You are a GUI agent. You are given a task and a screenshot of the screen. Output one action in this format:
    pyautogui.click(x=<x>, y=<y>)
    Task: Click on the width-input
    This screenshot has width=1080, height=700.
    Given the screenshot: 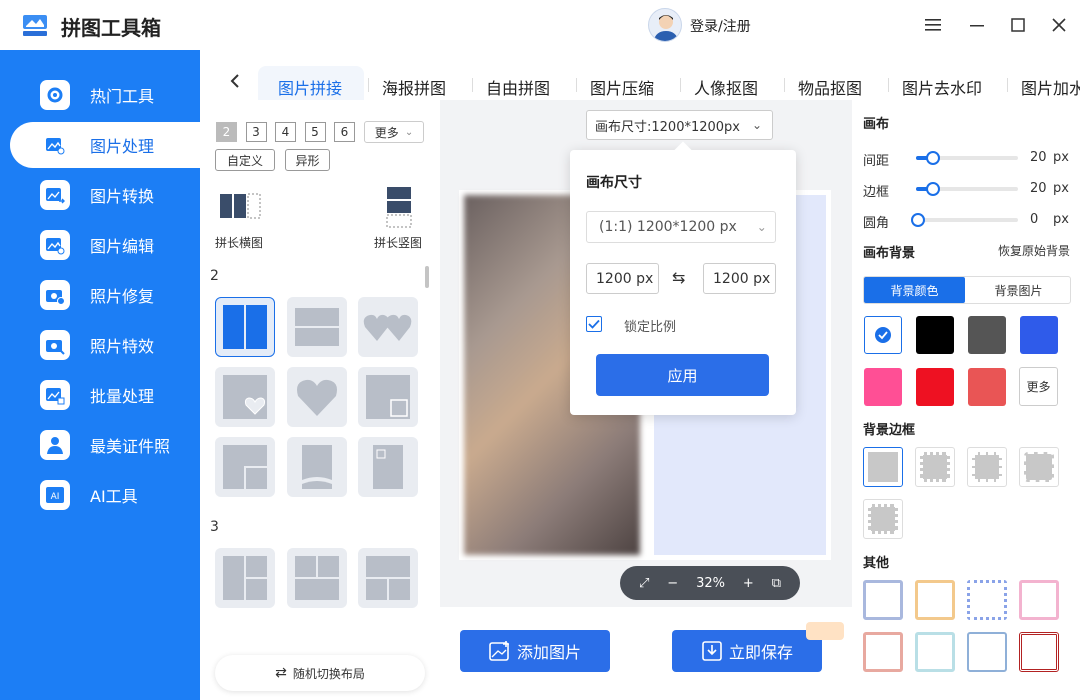 What is the action you would take?
    pyautogui.click(x=622, y=278)
    